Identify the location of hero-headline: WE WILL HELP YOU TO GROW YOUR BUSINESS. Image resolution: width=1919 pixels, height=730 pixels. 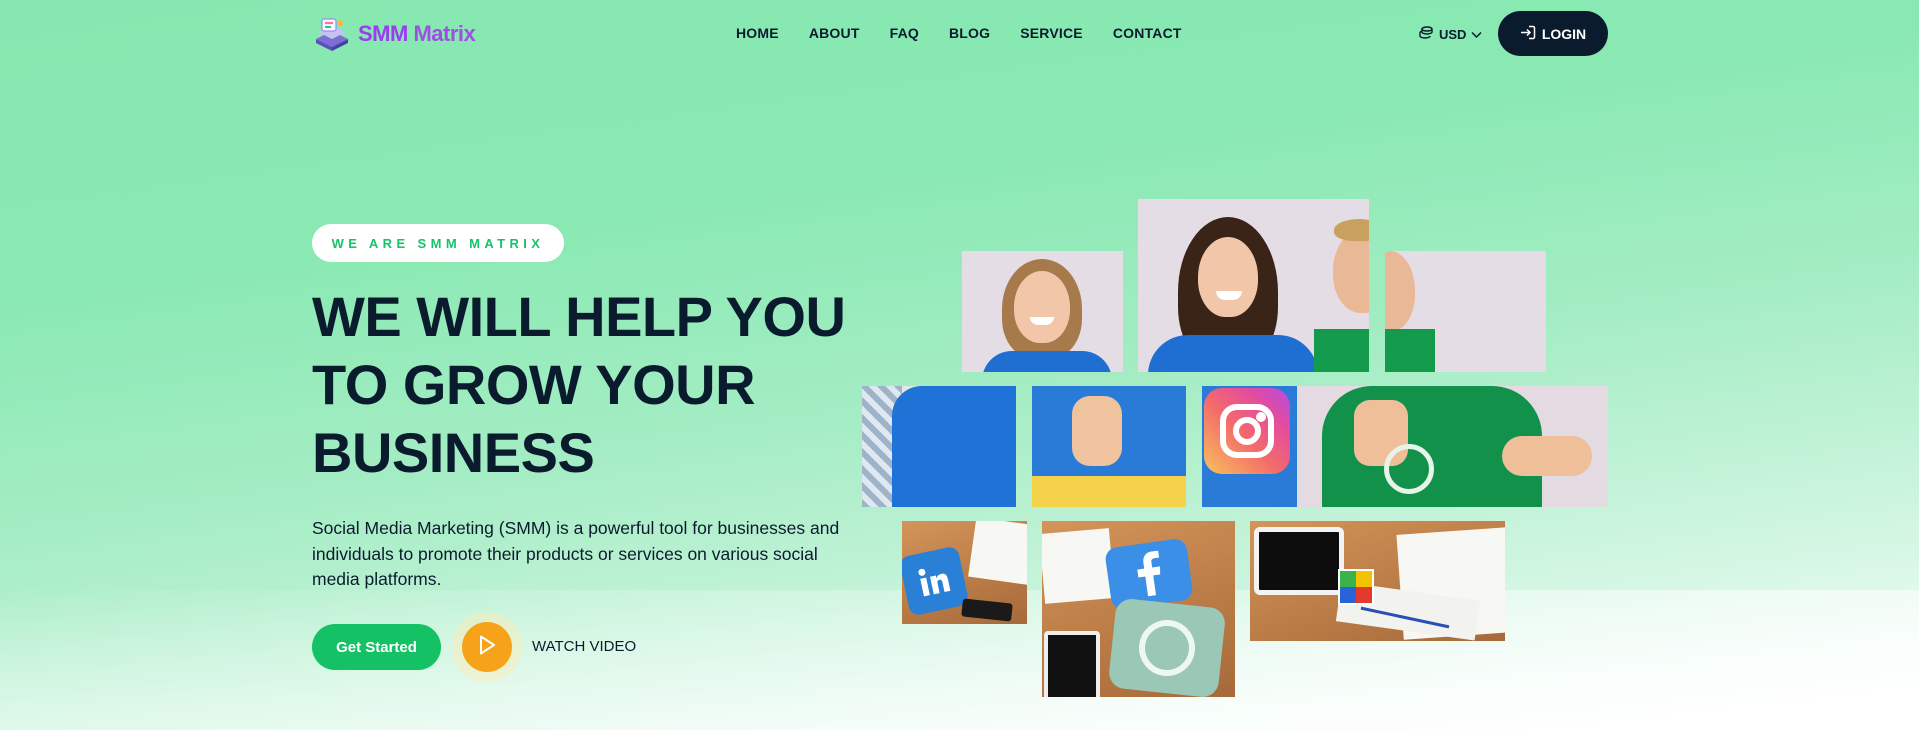
(579, 384).